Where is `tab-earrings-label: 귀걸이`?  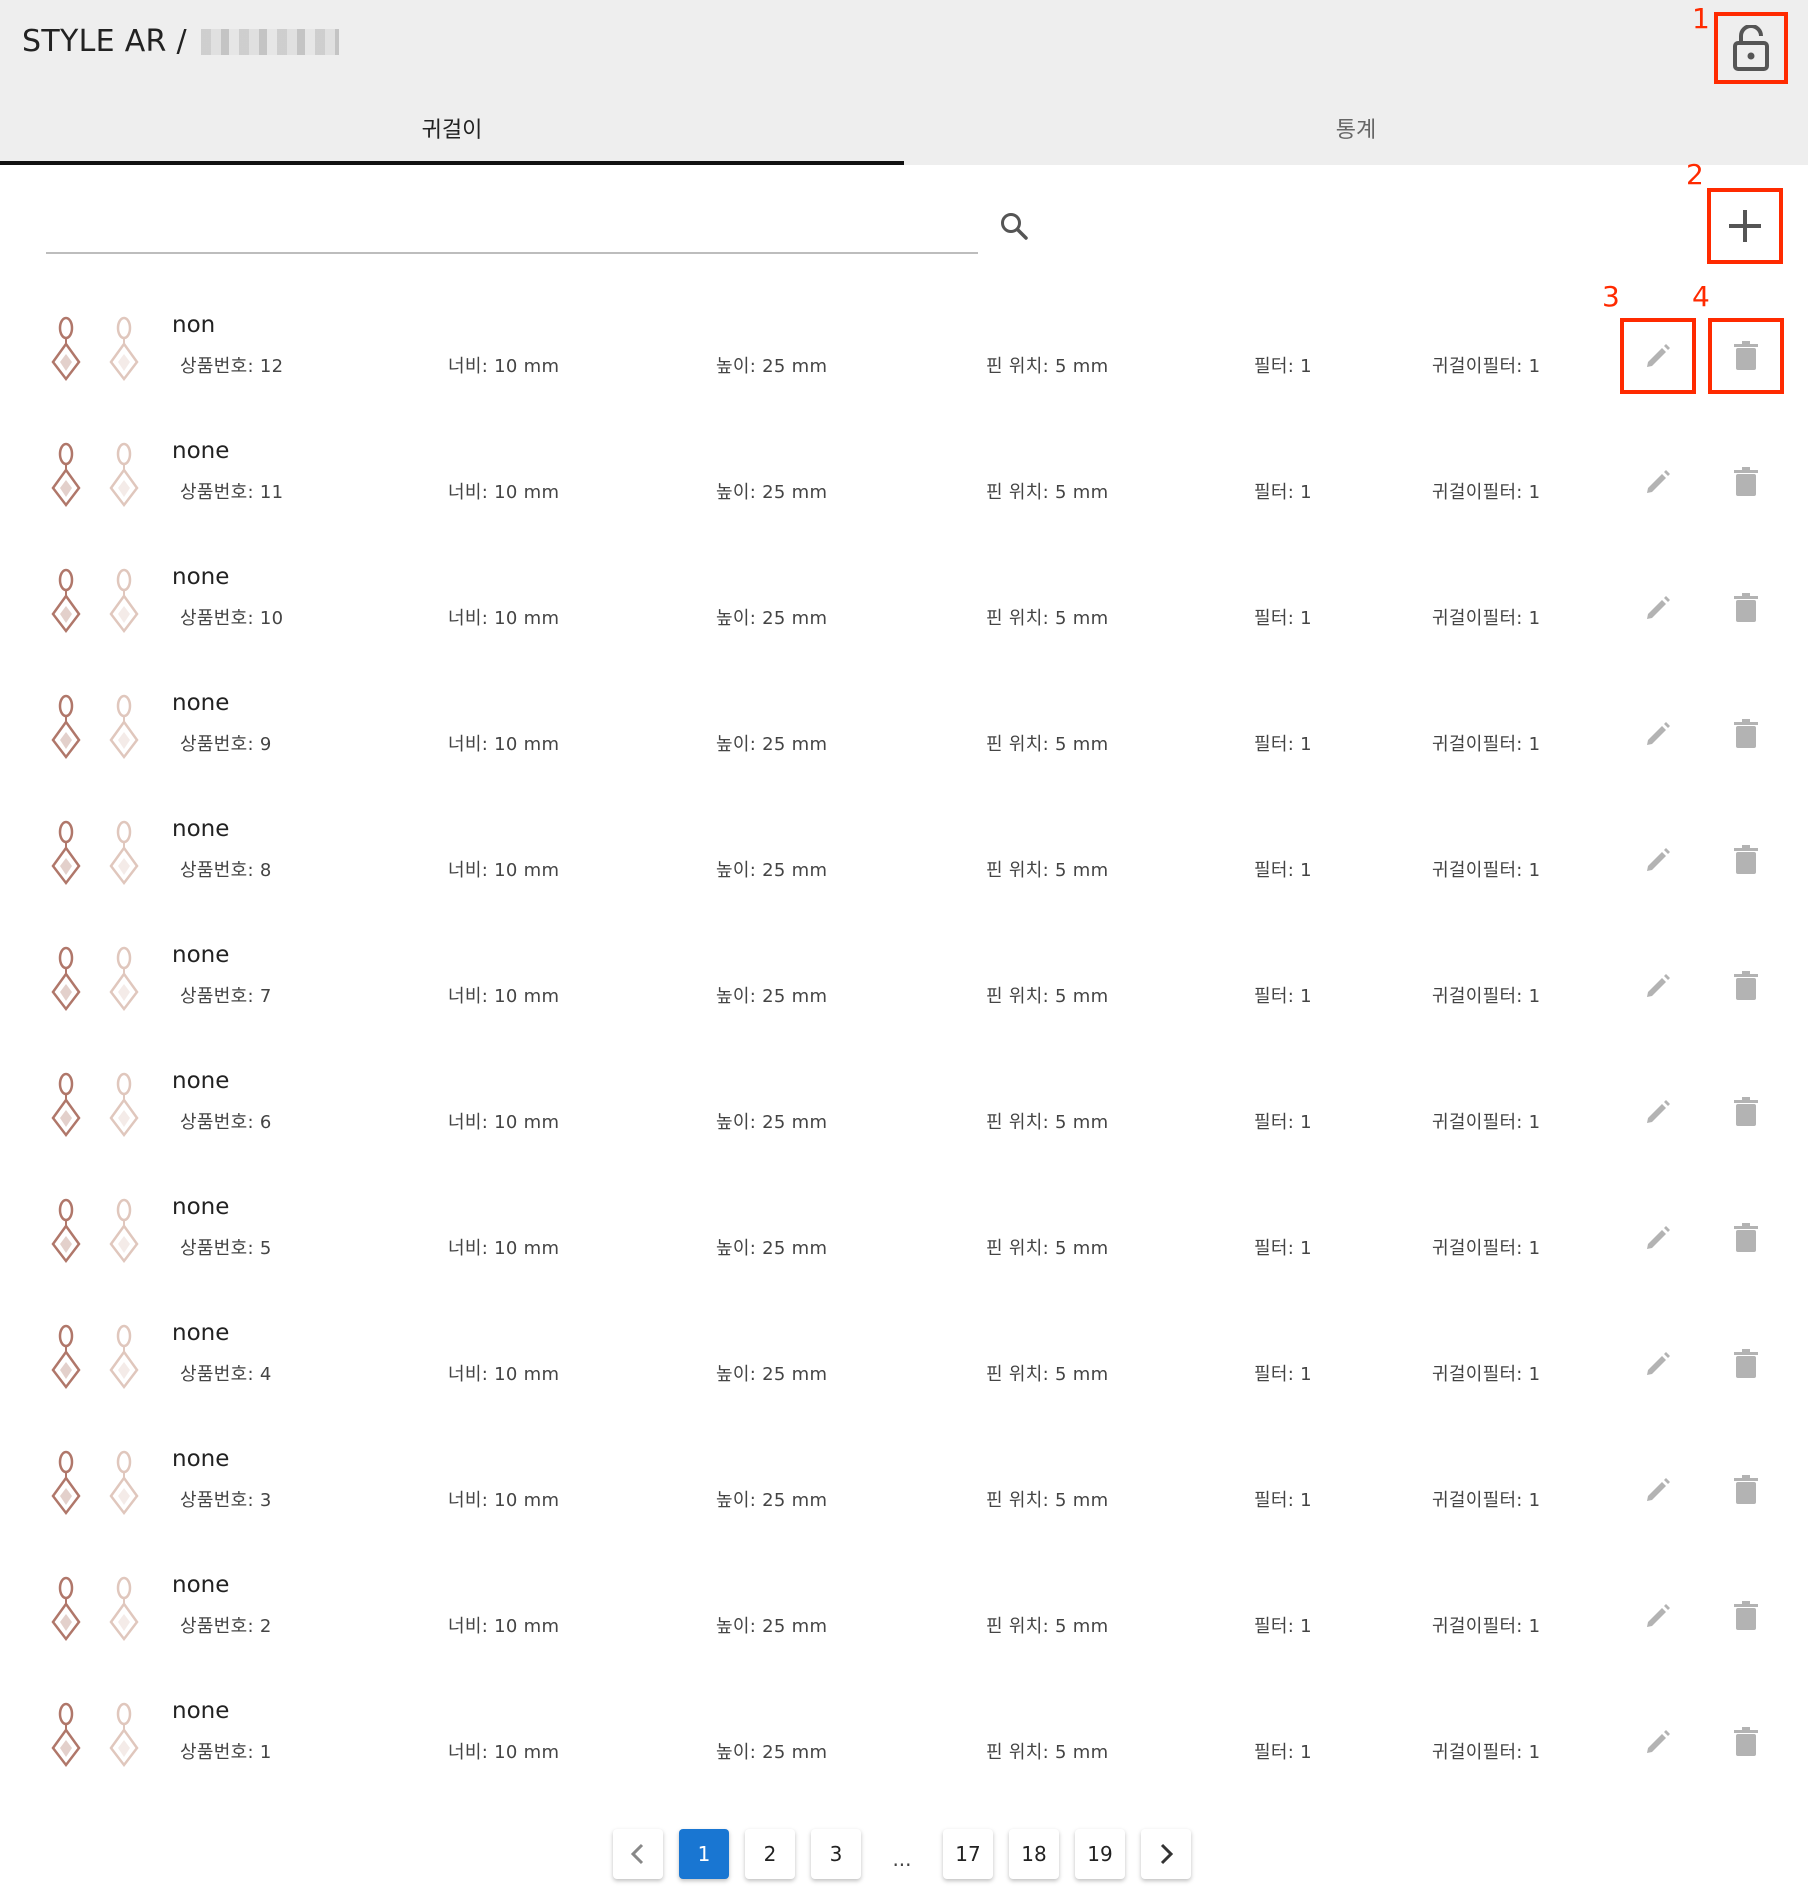
tab-earrings-label: 귀걸이 is located at coordinates (452, 130).